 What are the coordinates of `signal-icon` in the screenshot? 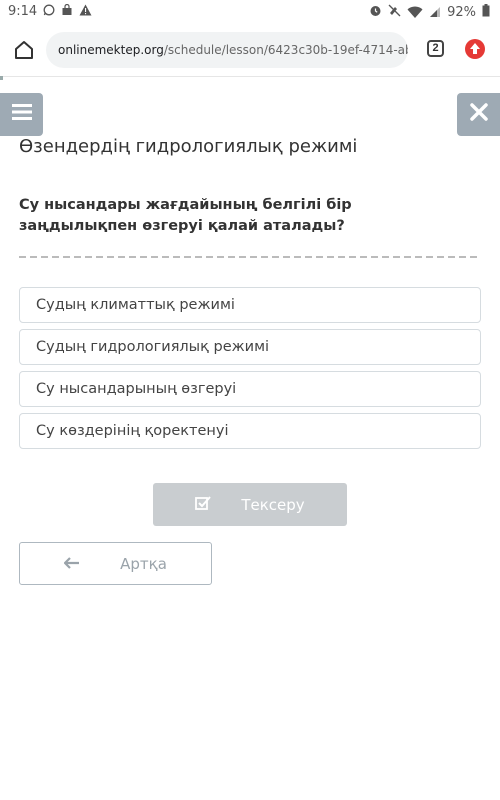 It's located at (435, 12).